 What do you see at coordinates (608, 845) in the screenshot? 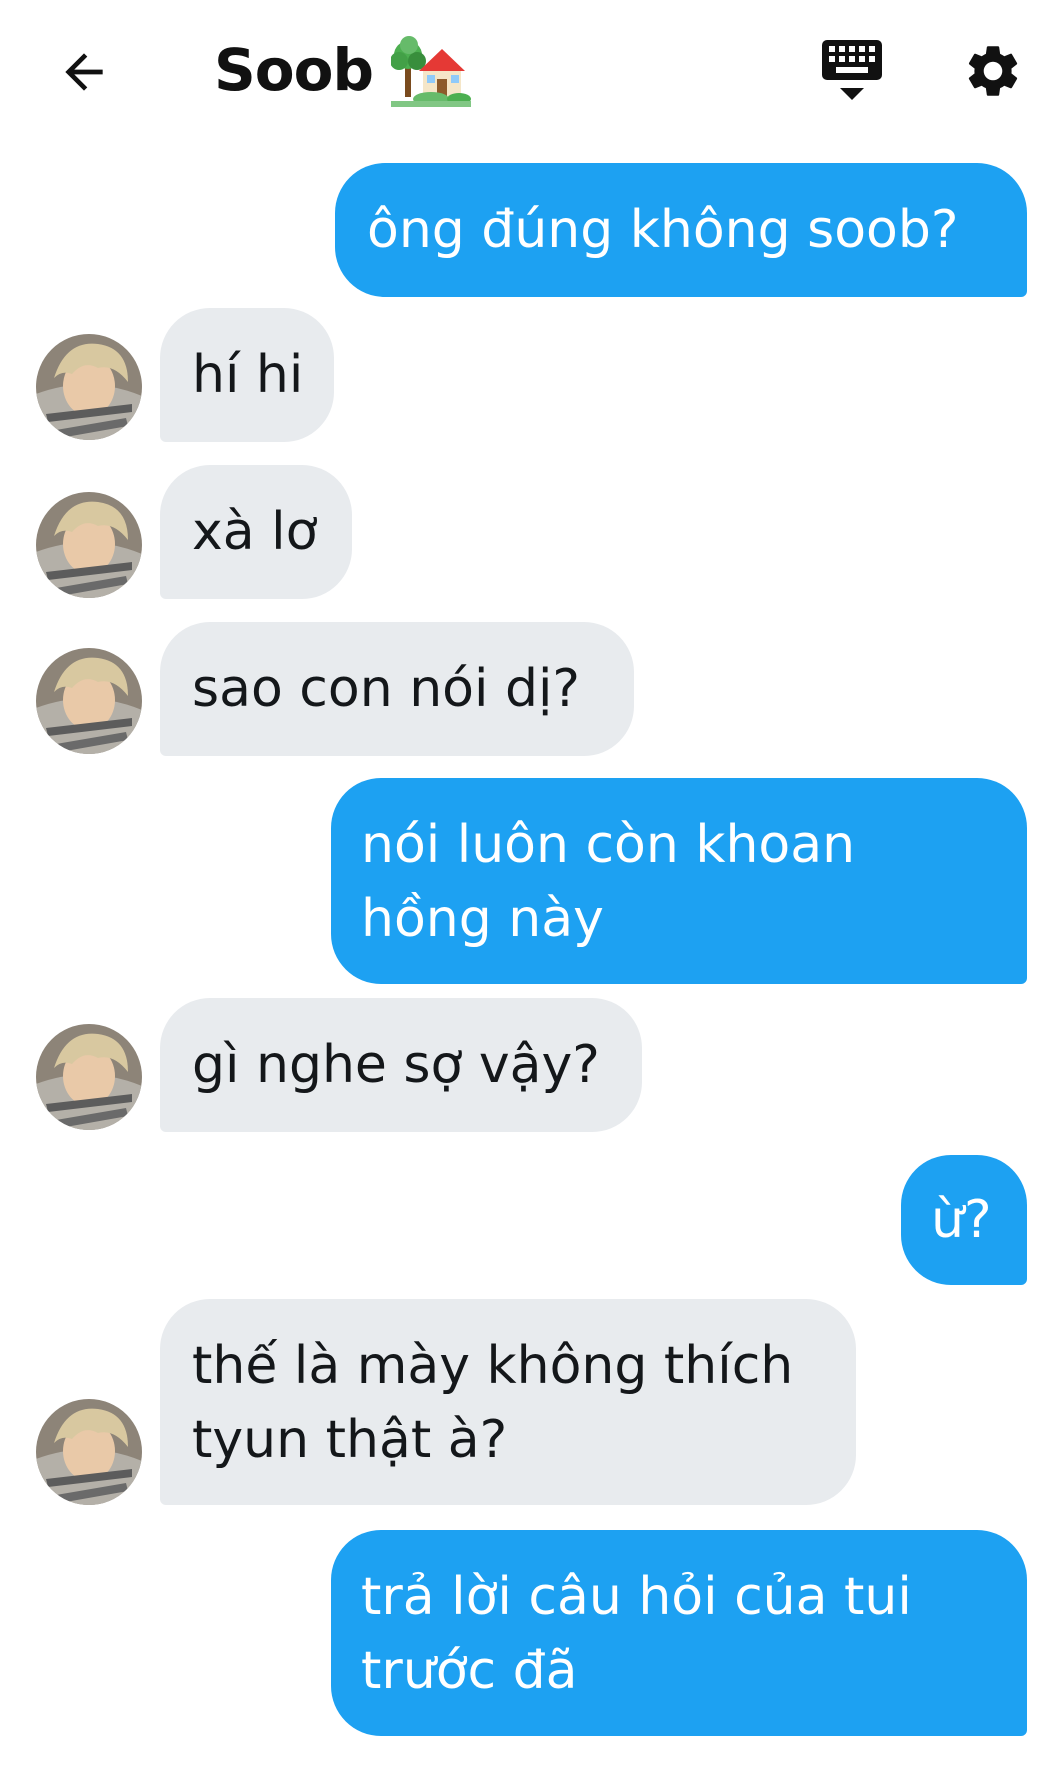
I see `message-text: nói luôn còn khoan` at bounding box center [608, 845].